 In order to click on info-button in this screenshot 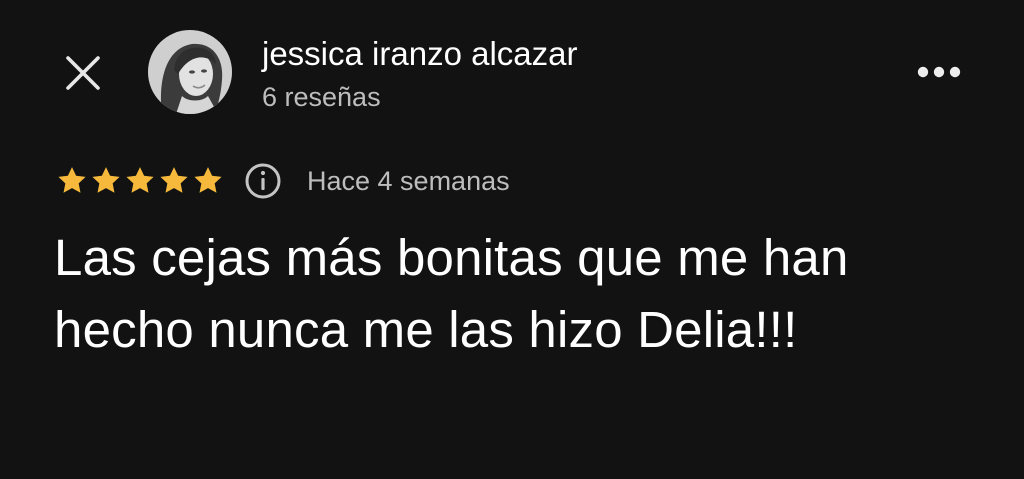, I will do `click(263, 181)`.